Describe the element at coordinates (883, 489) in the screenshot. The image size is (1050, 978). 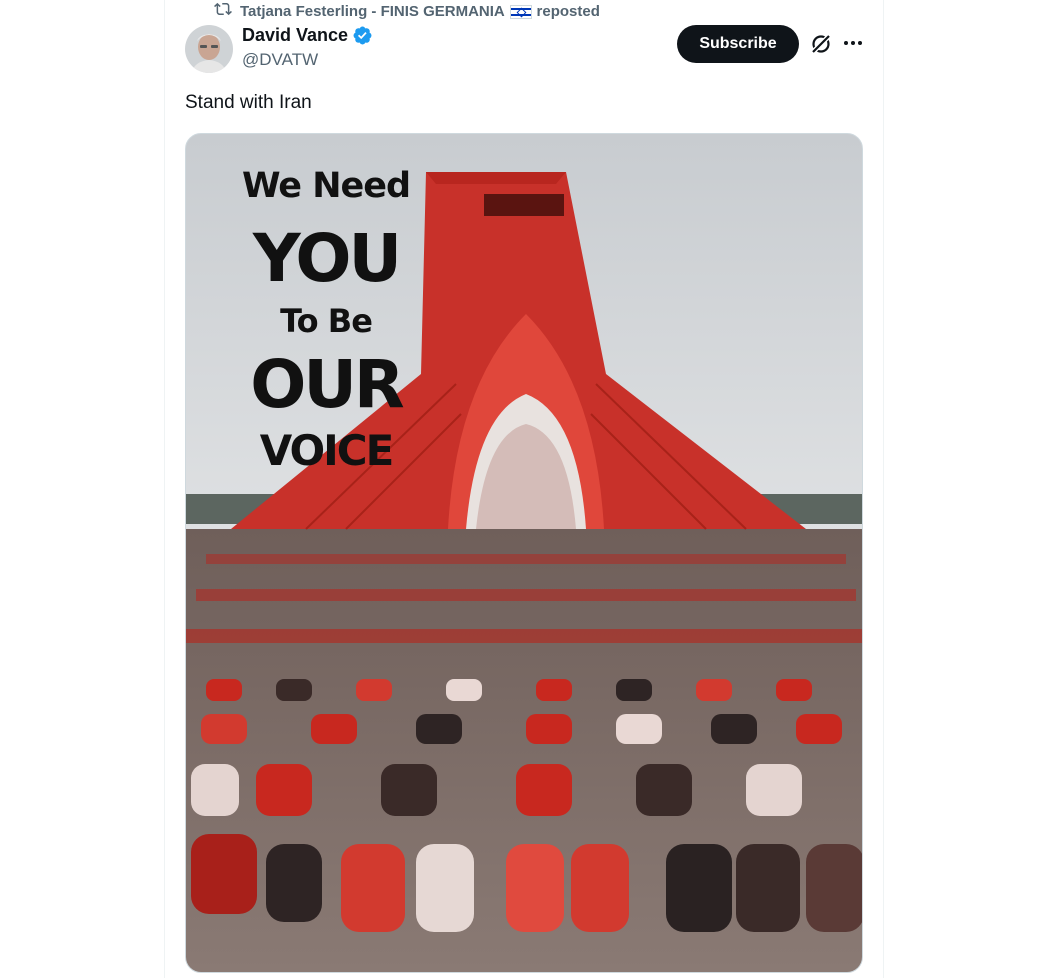
I see `timeline-right-border` at that location.